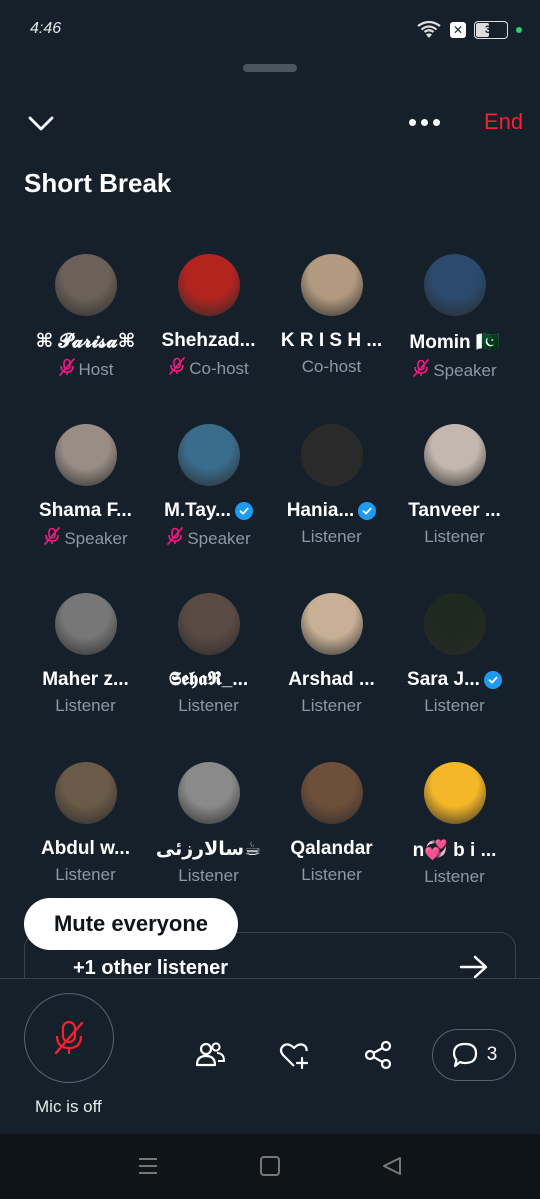 The height and width of the screenshot is (1199, 540). Describe the element at coordinates (98, 183) in the screenshot. I see `space-title: Short Break` at that location.